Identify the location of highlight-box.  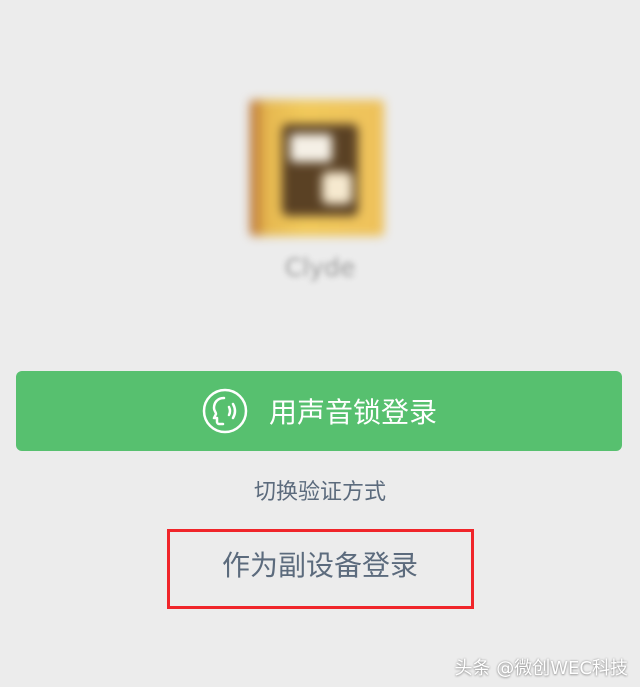
(320, 569).